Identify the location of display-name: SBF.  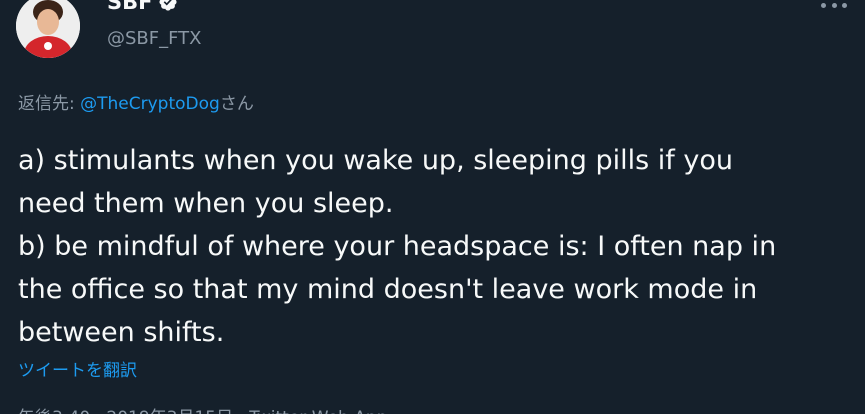
(129, 7).